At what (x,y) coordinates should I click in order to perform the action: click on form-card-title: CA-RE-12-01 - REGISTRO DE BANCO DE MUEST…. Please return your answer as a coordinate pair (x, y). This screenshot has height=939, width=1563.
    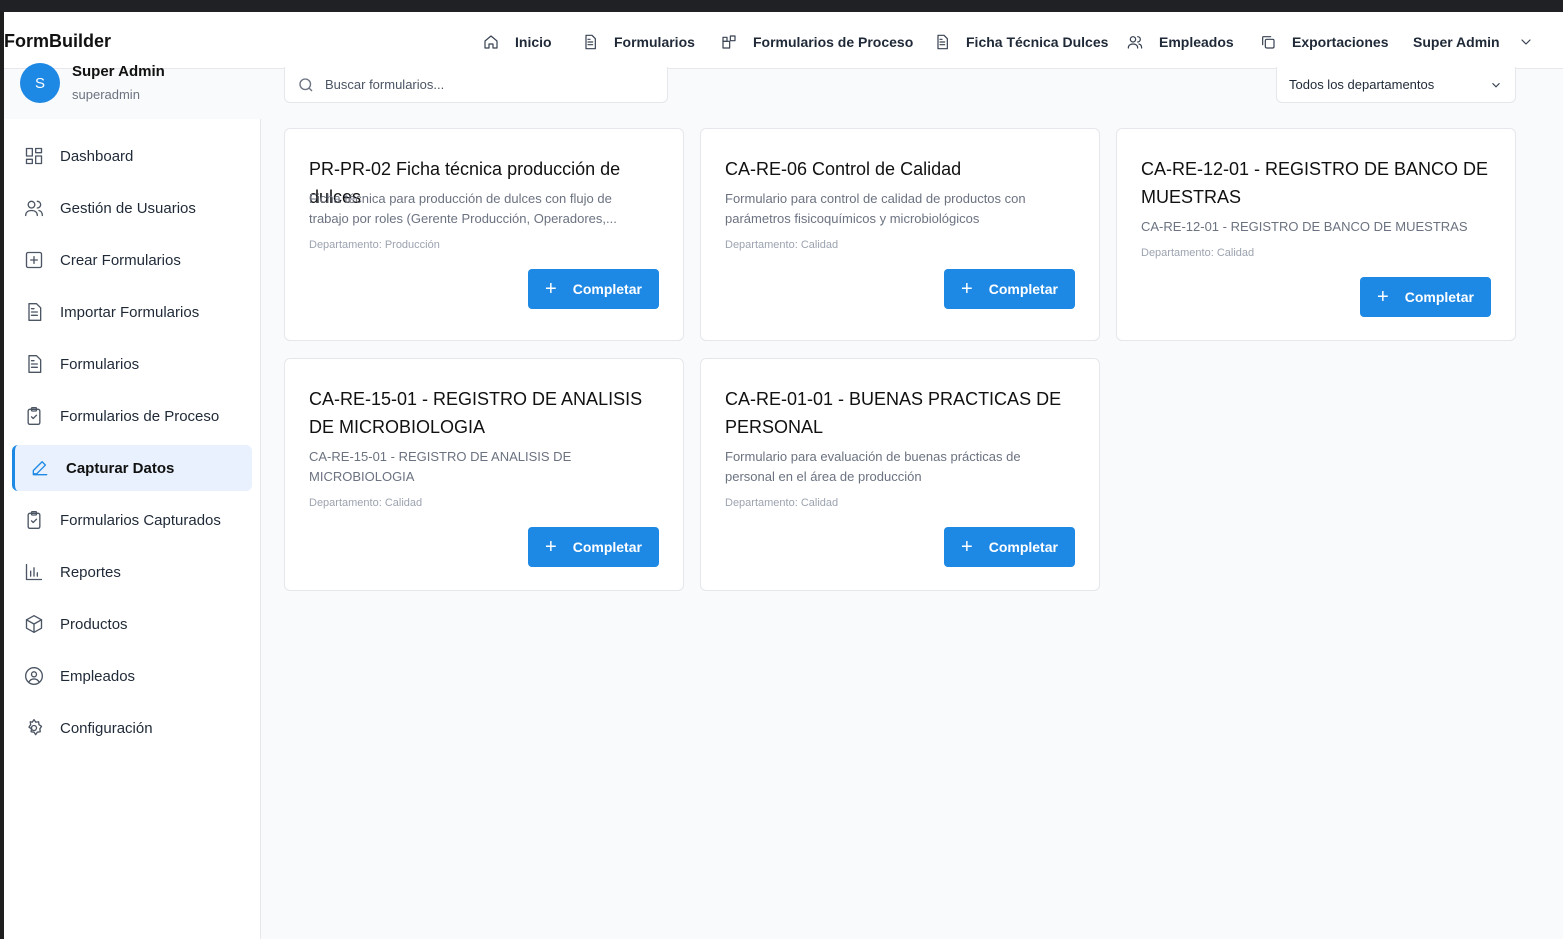
    Looking at the image, I should click on (1315, 183).